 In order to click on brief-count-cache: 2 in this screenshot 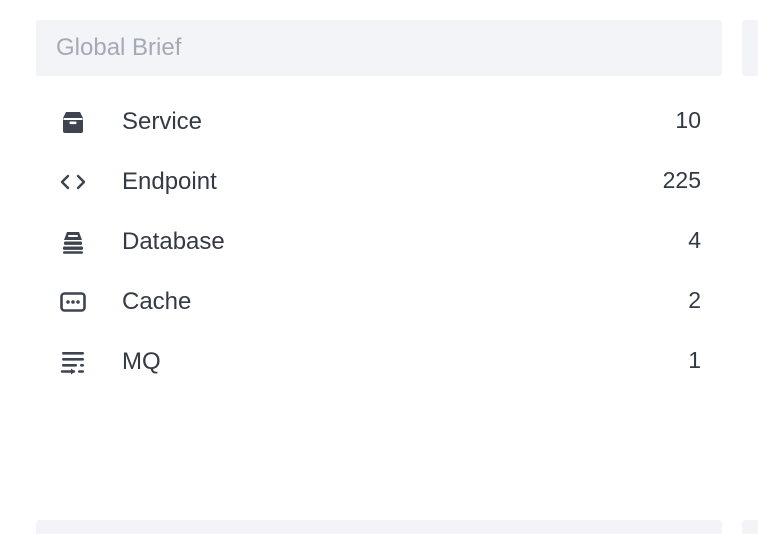, I will do `click(694, 300)`.